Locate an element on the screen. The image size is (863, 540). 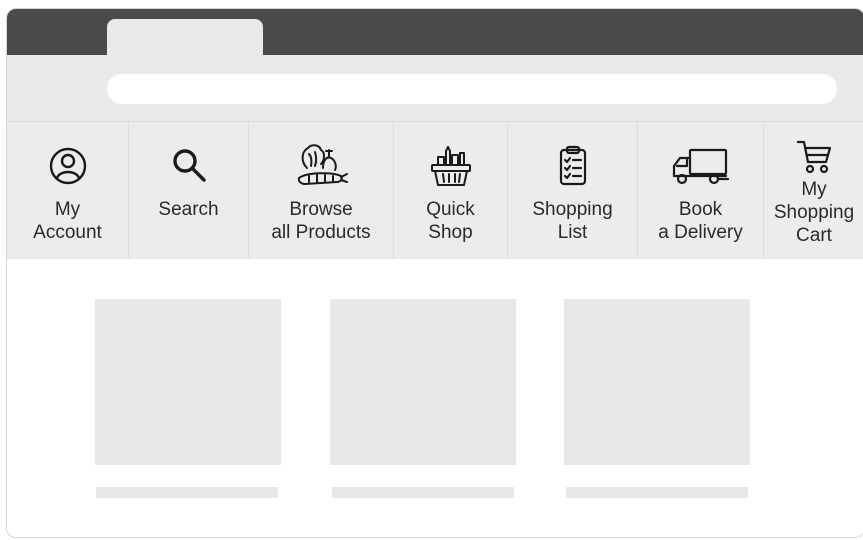
address-row is located at coordinates (435, 88).